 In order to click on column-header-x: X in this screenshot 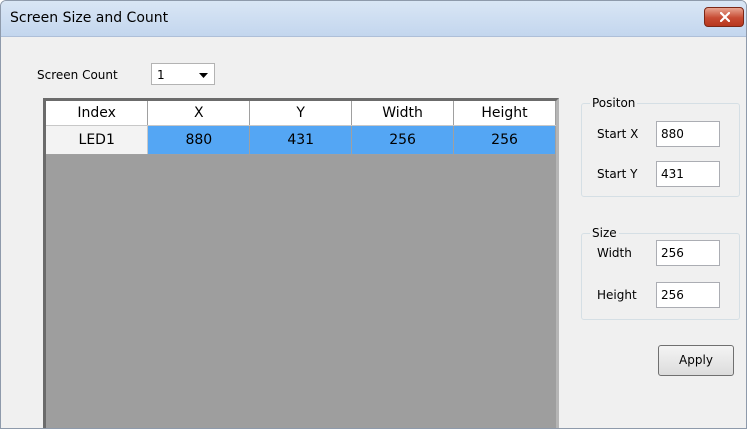, I will do `click(199, 113)`.